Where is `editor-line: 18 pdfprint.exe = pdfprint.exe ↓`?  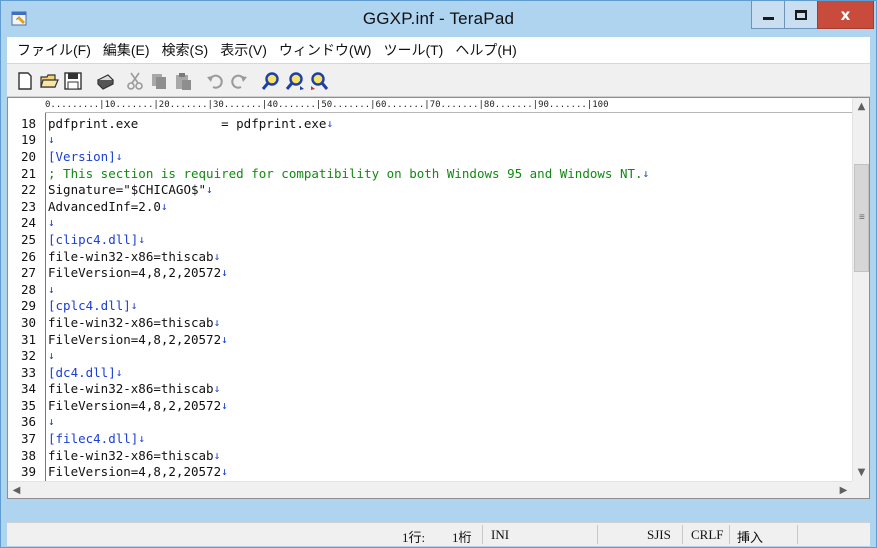
editor-line: 18 pdfprint.exe = pdfprint.exe ↓ is located at coordinates (431, 123).